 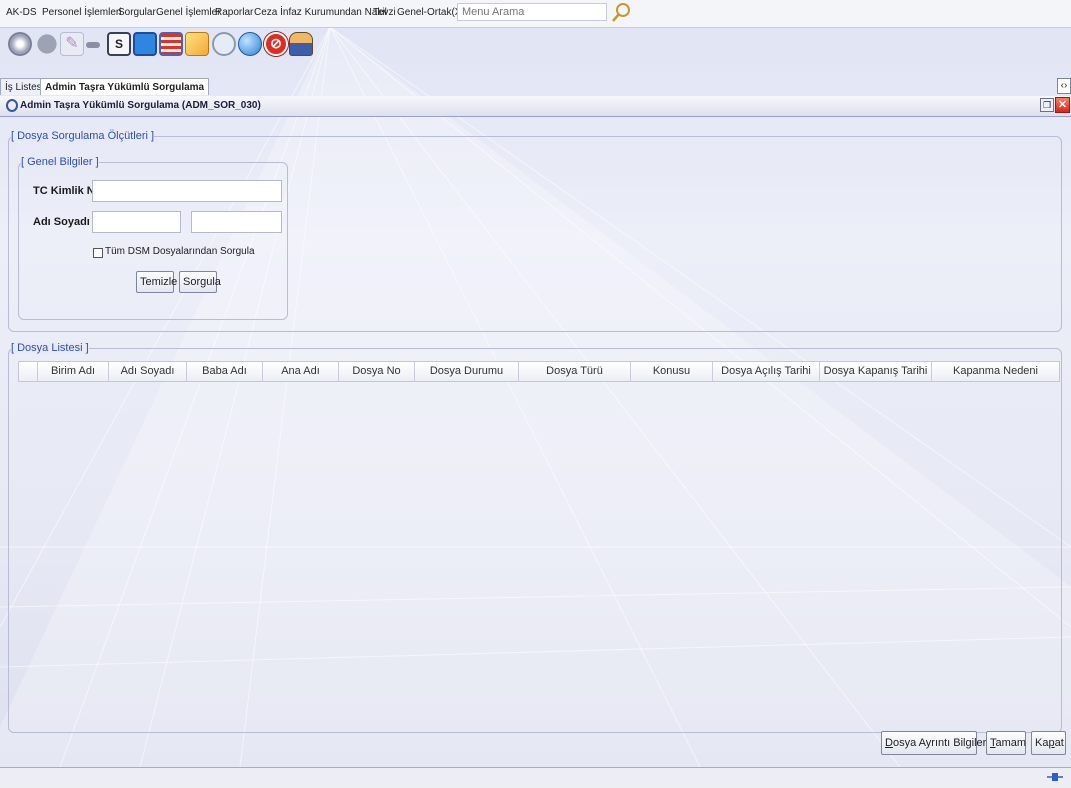 What do you see at coordinates (1055, 777) in the screenshot?
I see `network-status-icon` at bounding box center [1055, 777].